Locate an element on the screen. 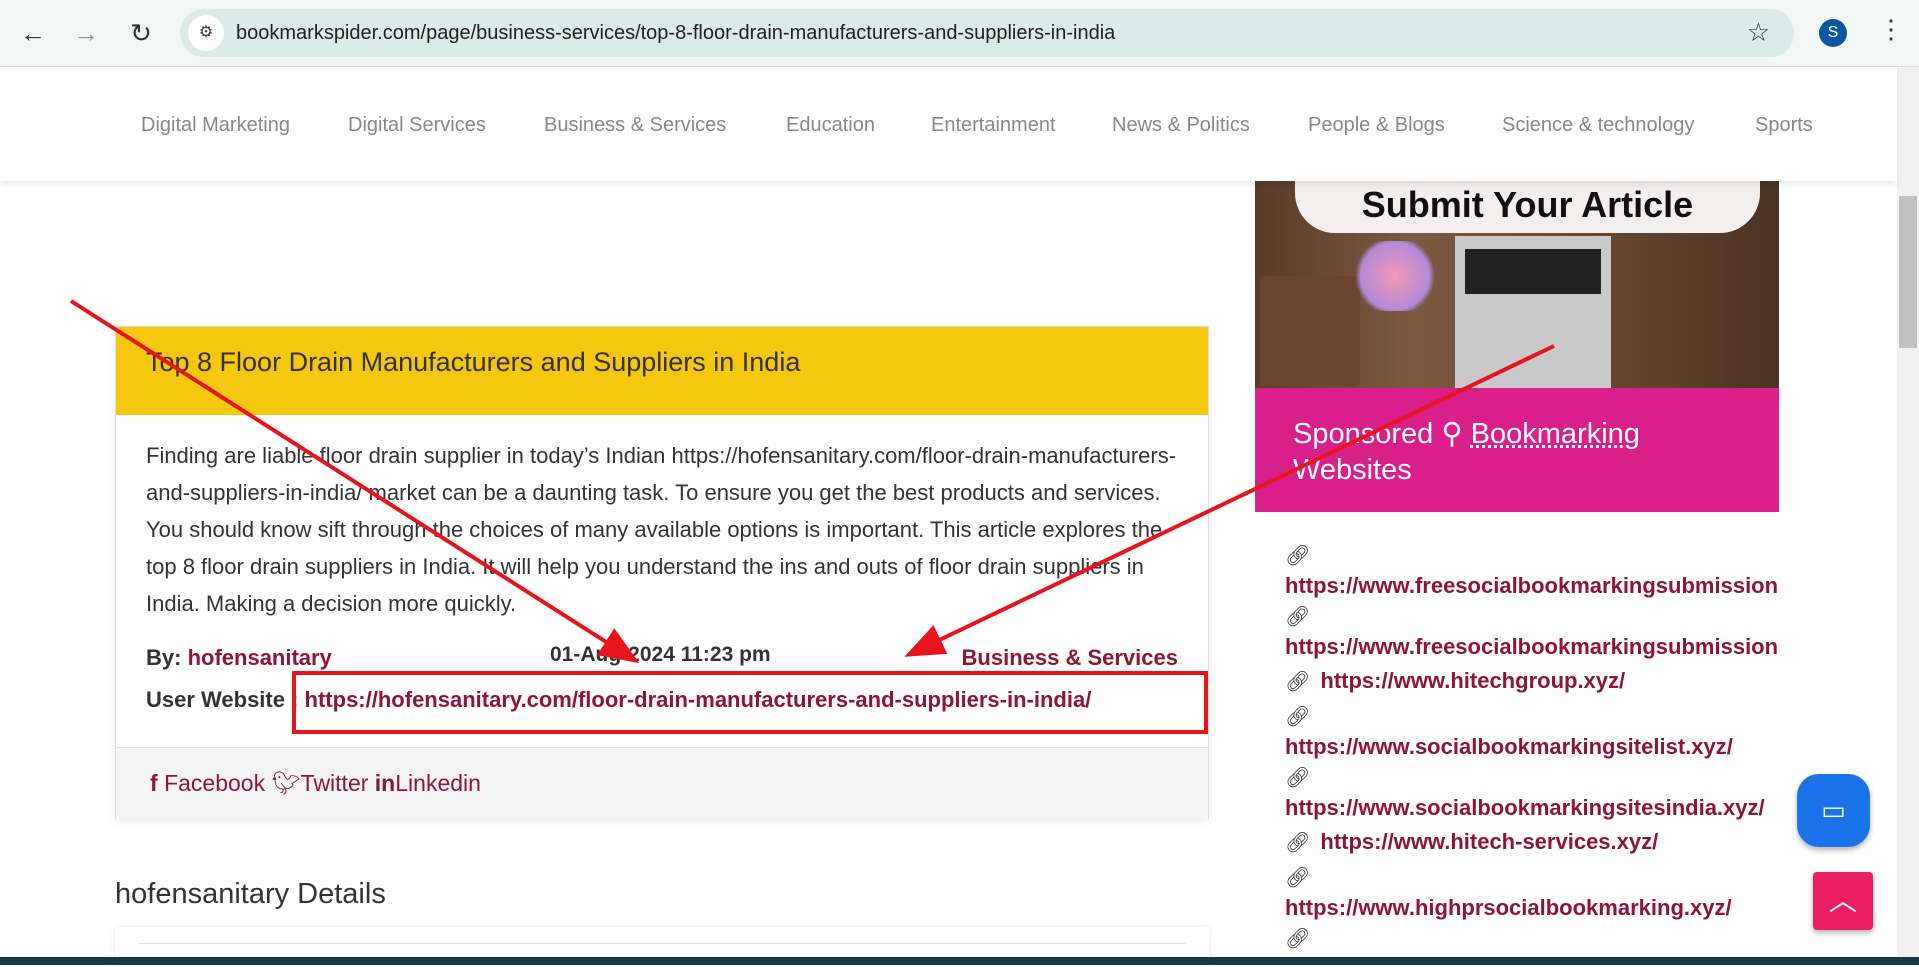 This screenshot has width=1919, height=967. nav-digital-services: Digital Services is located at coordinates (417, 125).